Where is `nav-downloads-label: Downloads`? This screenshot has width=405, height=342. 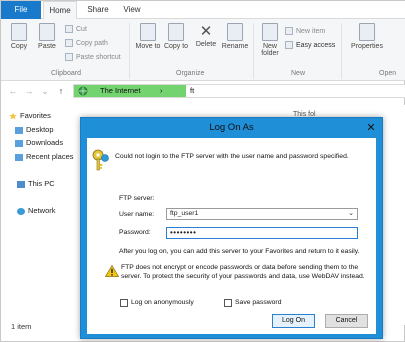
nav-downloads-label: Downloads is located at coordinates (45, 142).